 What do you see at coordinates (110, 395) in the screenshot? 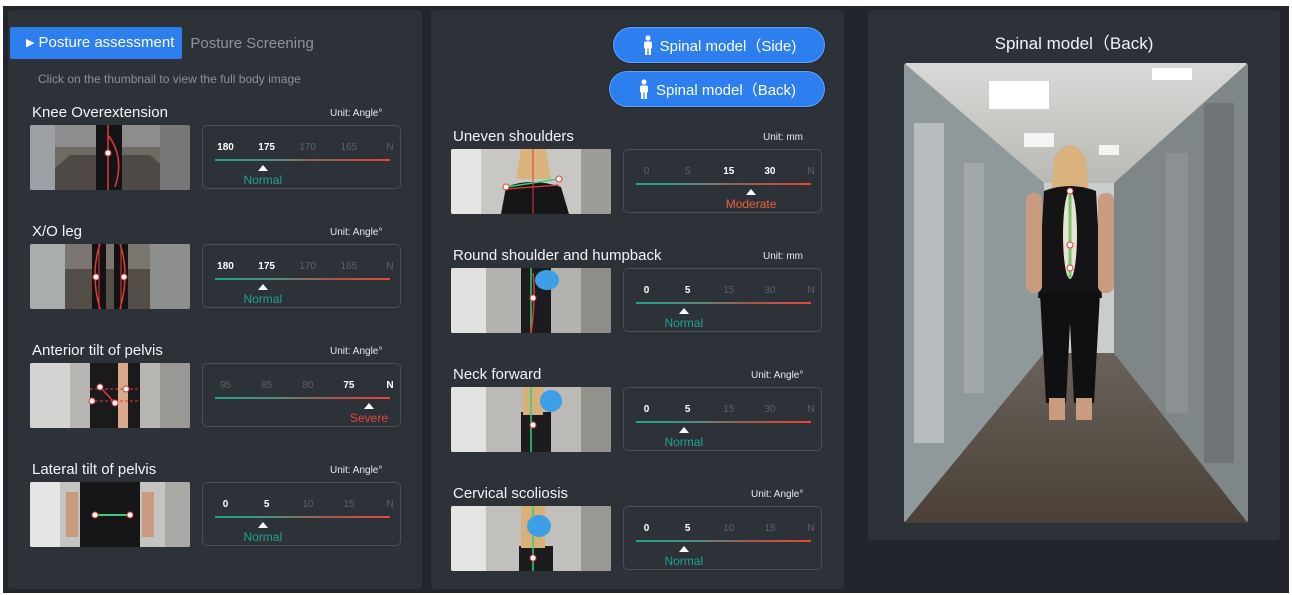
I see `pelvis-side-thumbnail` at bounding box center [110, 395].